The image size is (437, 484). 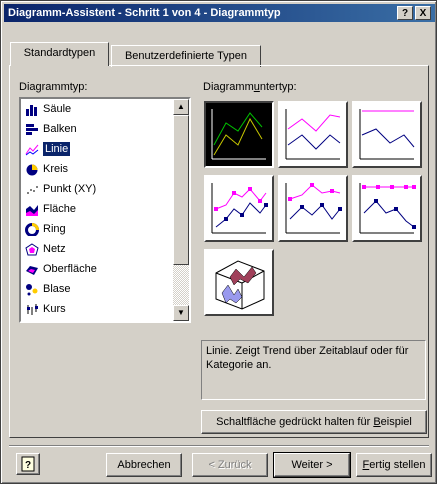 I want to click on percent-stacked-line-subtype-icon, so click(x=387, y=134).